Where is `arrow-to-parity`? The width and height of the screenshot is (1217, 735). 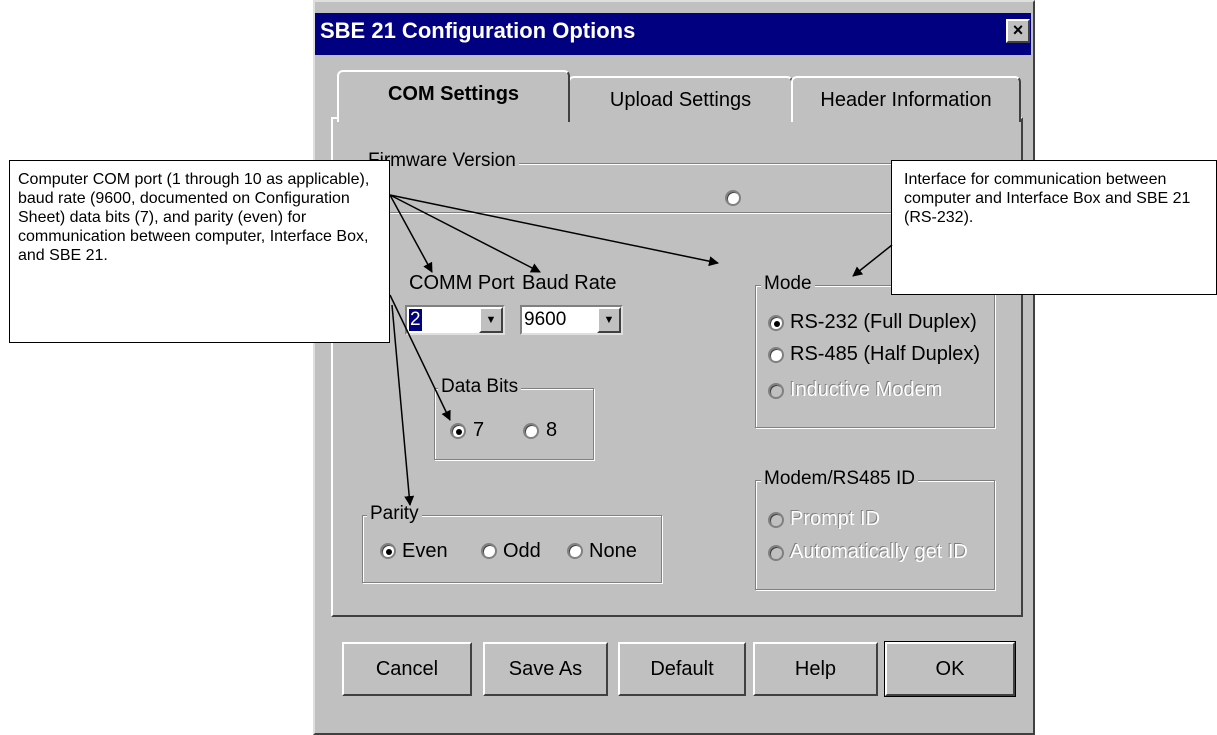
arrow-to-parity is located at coordinates (403, 405).